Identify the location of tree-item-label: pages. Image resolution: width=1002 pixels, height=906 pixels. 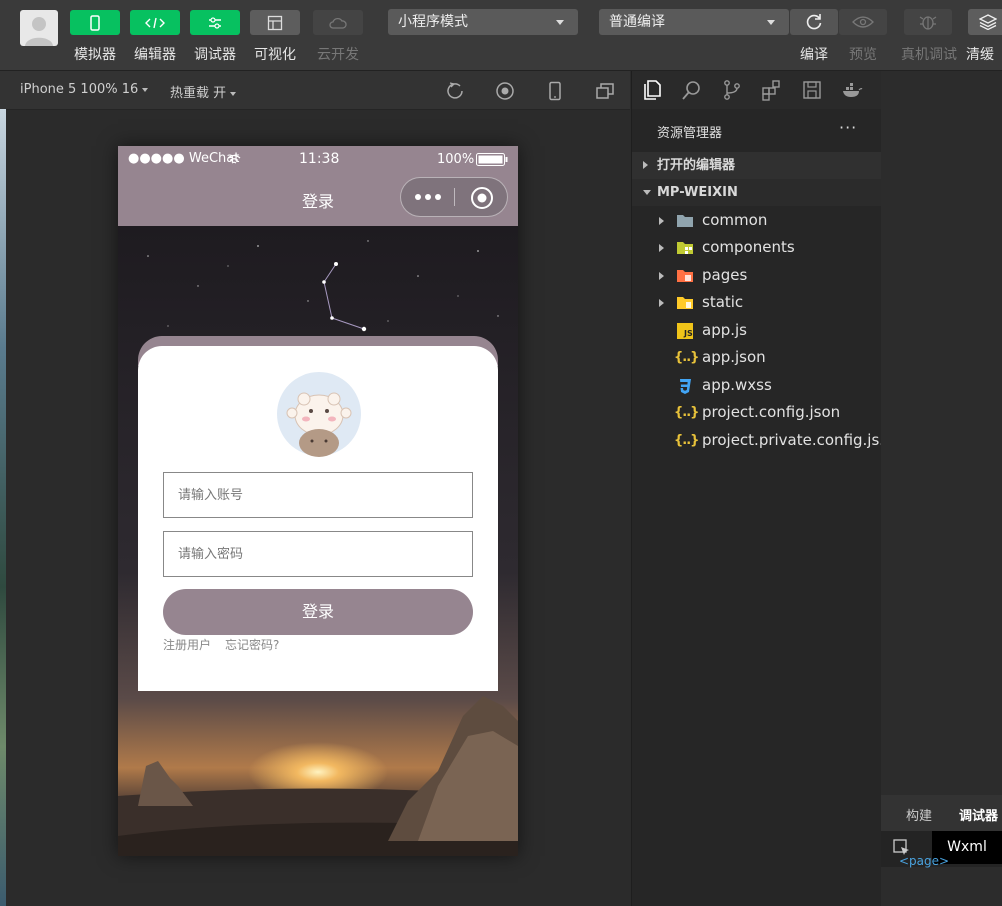
(725, 275).